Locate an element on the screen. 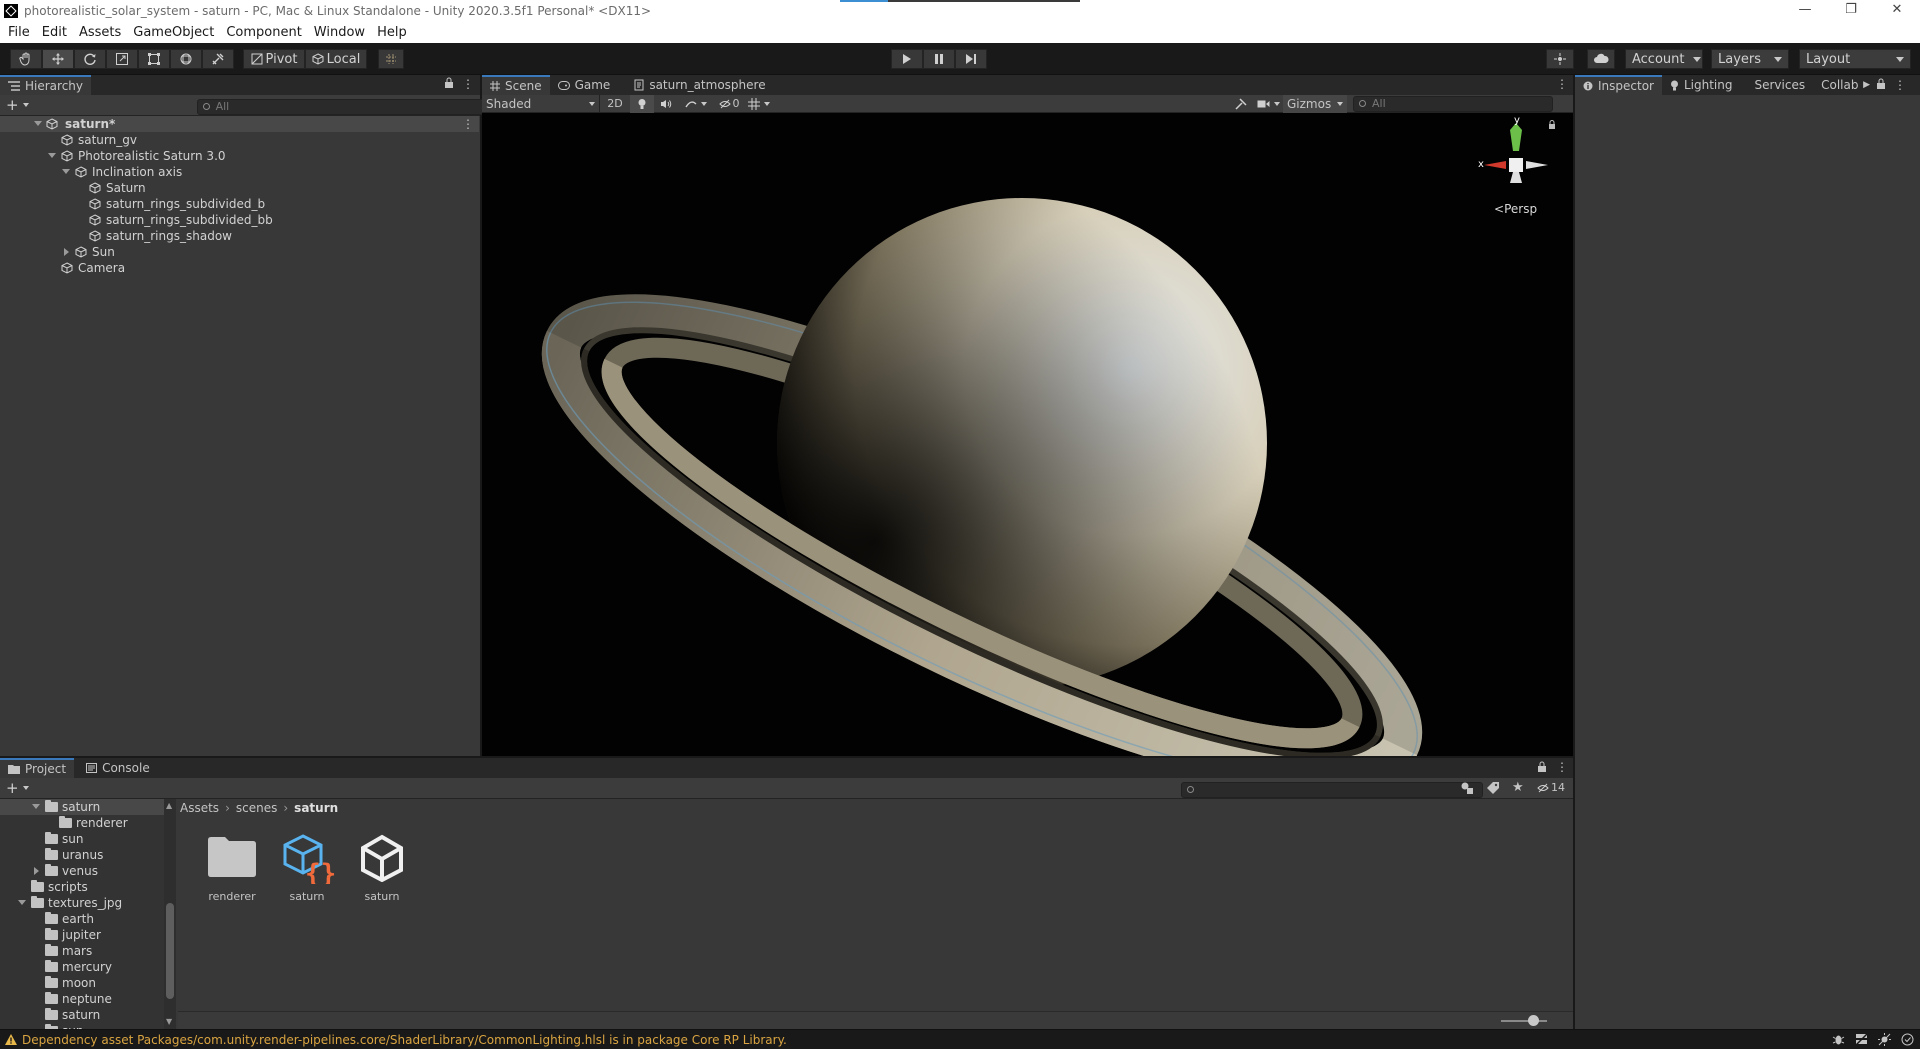 Image resolution: width=1920 pixels, height=1049 pixels. folder-tree-item: uranus is located at coordinates (82, 855).